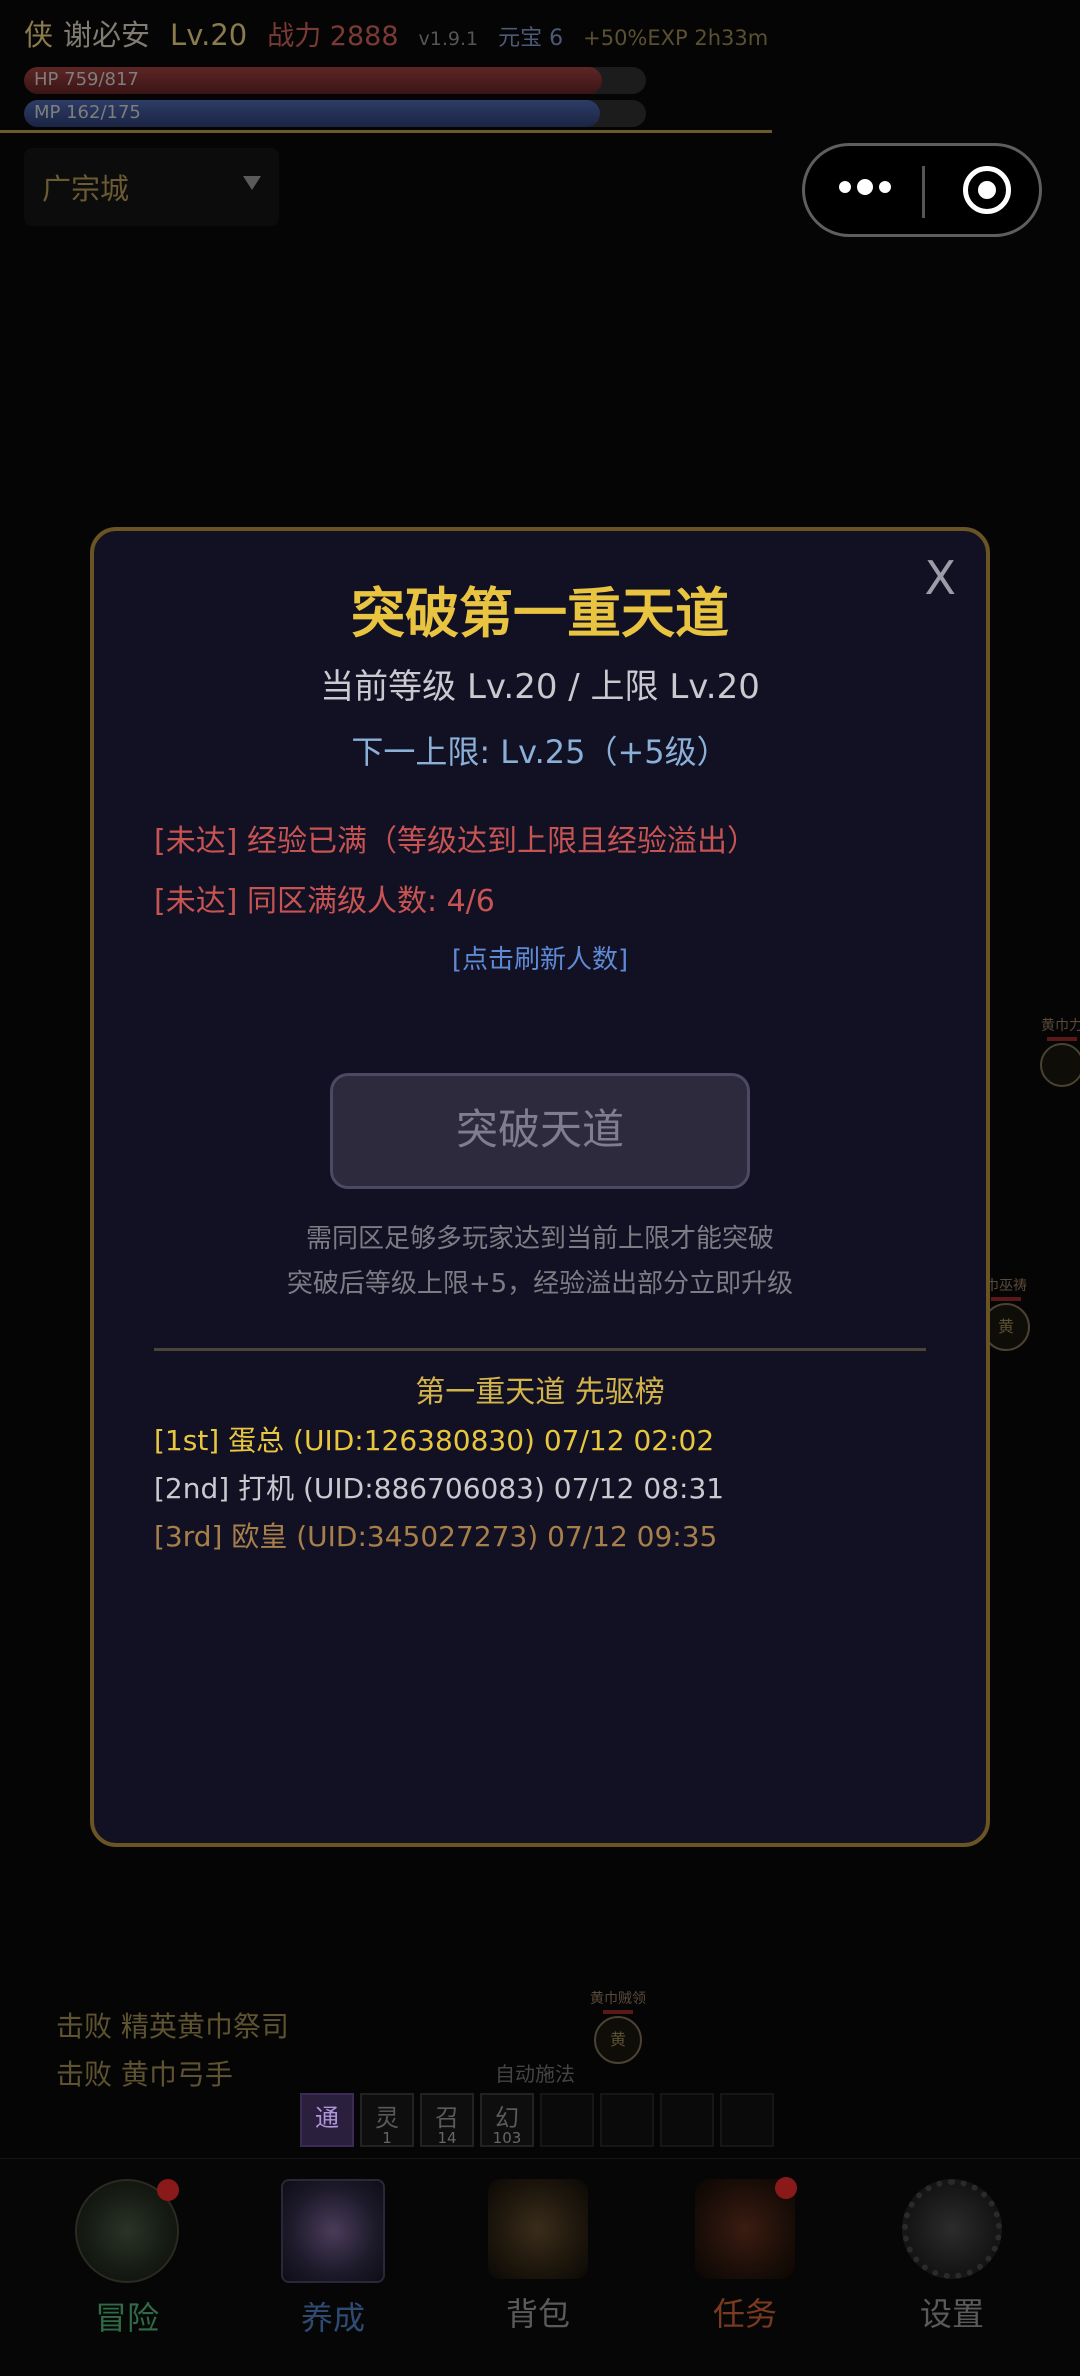 The image size is (1080, 2376). Describe the element at coordinates (537, 2120) in the screenshot. I see `skill-bar: 通 灵1 召 14 幻 103` at that location.